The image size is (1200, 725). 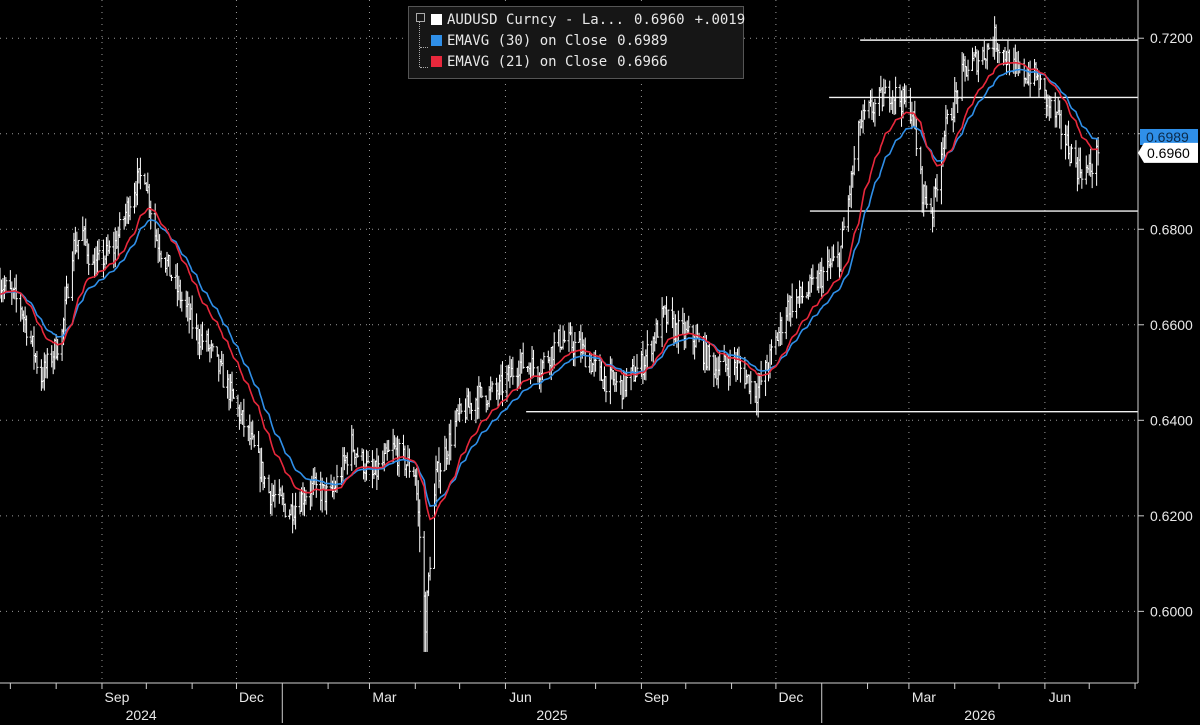 What do you see at coordinates (1167, 137) in the screenshot?
I see `ema30-tag-label: 0.6989` at bounding box center [1167, 137].